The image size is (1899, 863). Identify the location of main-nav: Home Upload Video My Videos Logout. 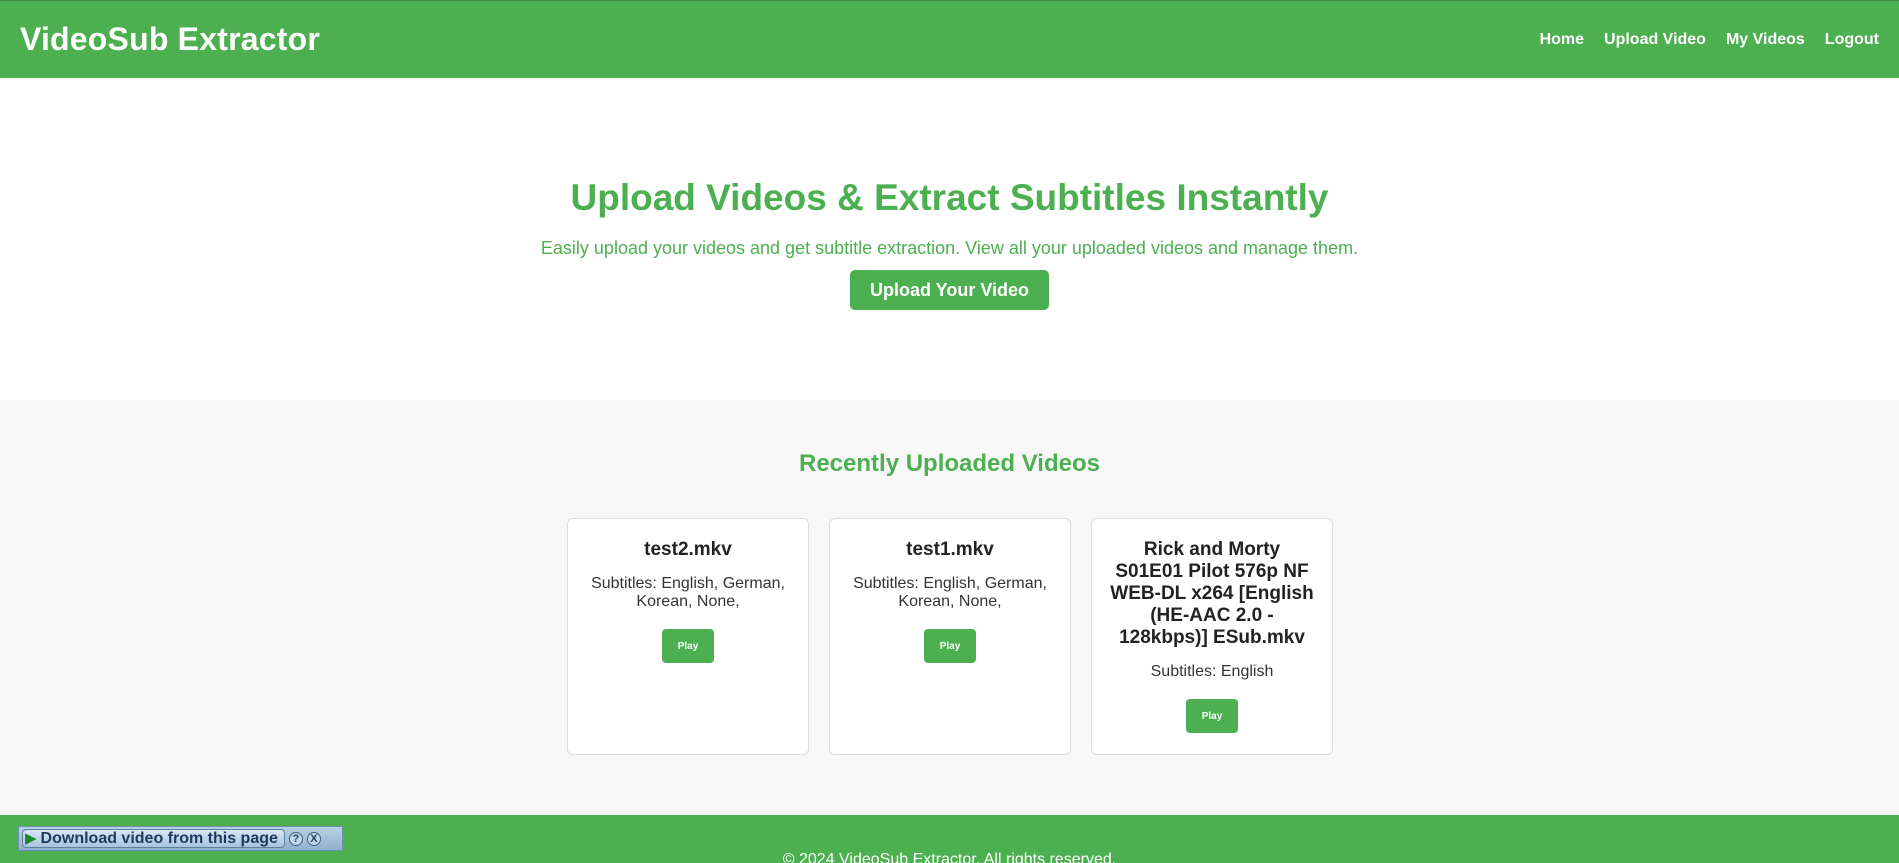
(1709, 40).